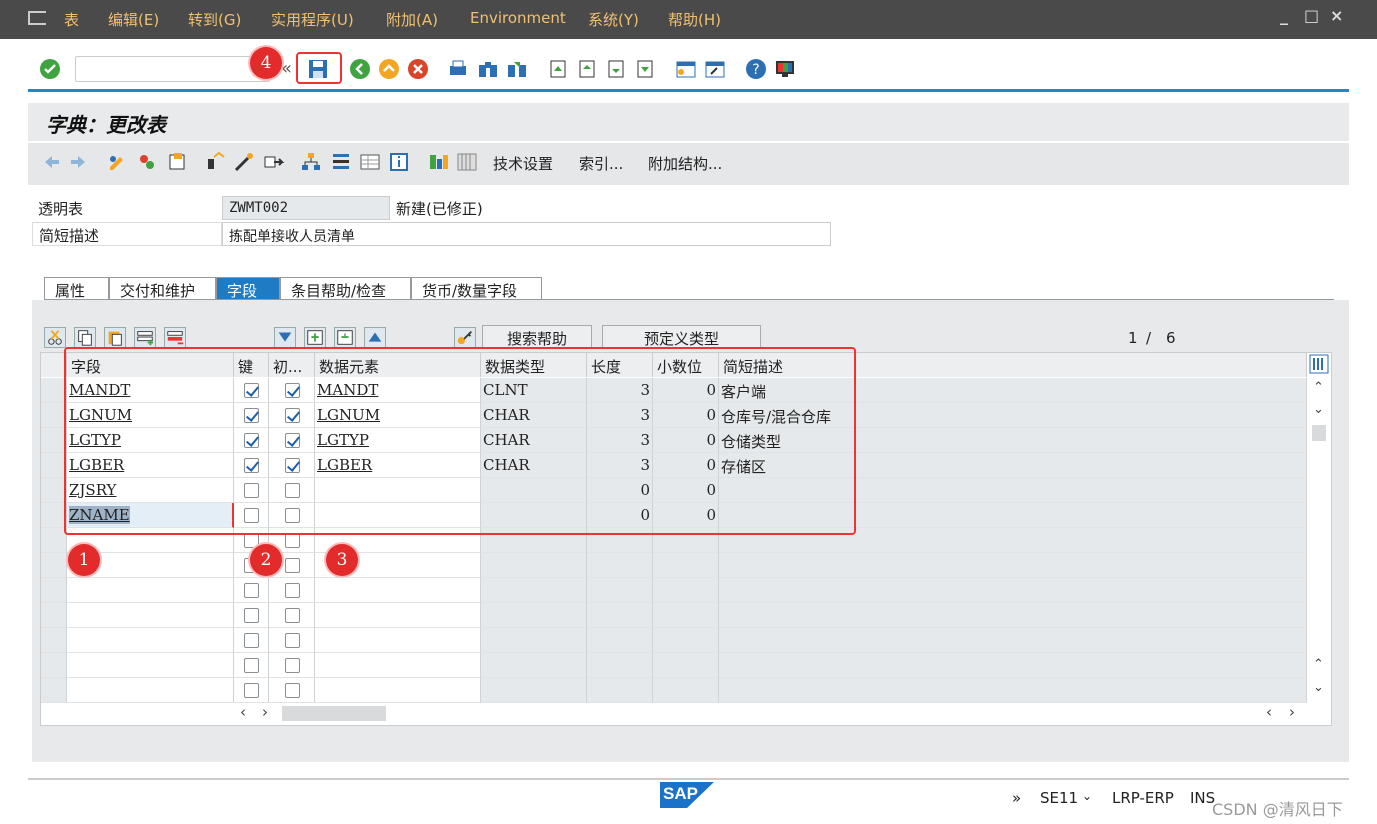 The width and height of the screenshot is (1377, 824). I want to click on object-list-icon, so click(311, 162).